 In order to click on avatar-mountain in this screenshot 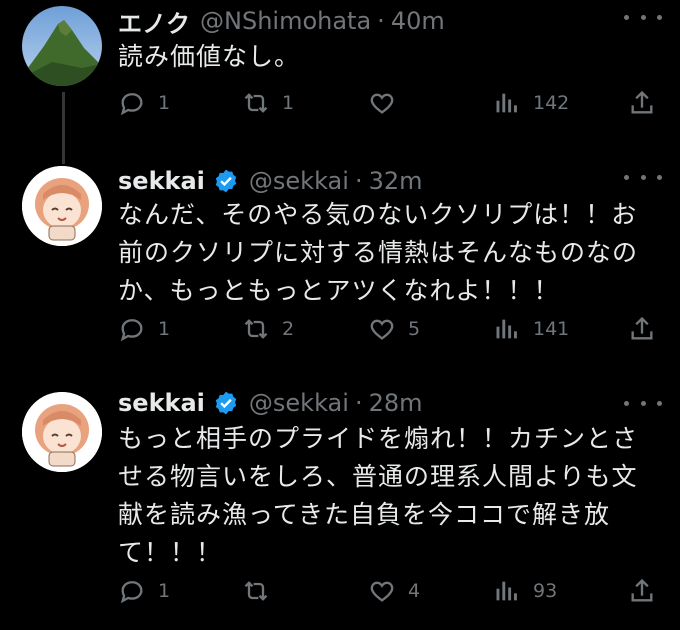, I will do `click(62, 46)`.